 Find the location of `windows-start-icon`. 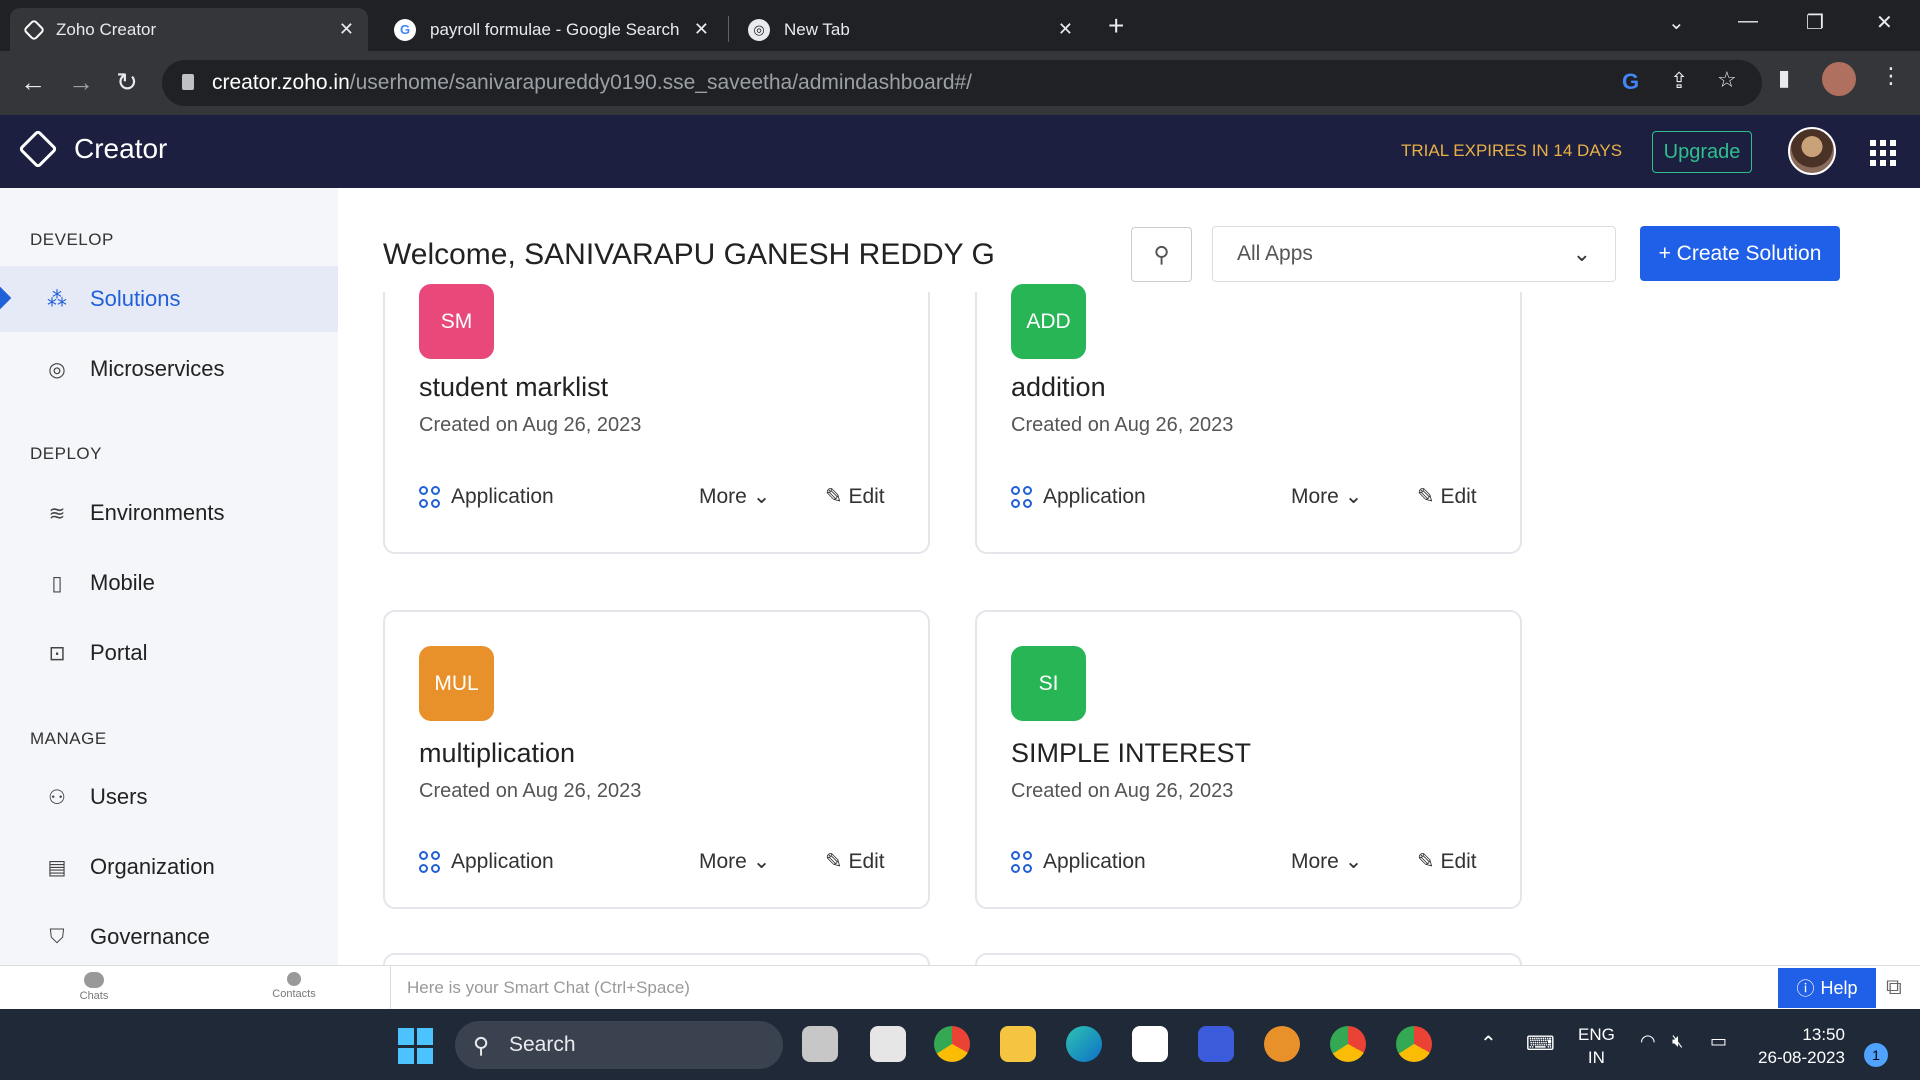

windows-start-icon is located at coordinates (416, 1046).